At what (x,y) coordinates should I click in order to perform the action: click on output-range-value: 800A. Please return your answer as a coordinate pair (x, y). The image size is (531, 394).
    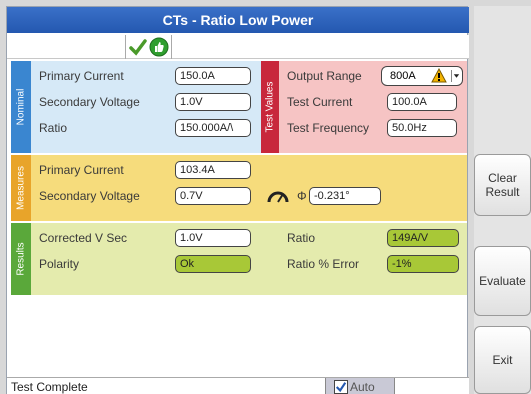
    Looking at the image, I should click on (403, 76).